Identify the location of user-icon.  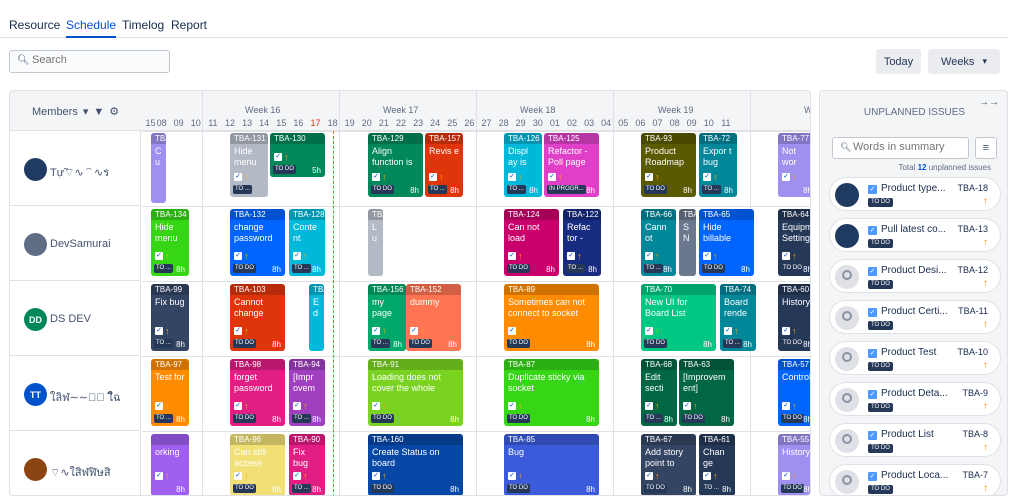
(847, 316).